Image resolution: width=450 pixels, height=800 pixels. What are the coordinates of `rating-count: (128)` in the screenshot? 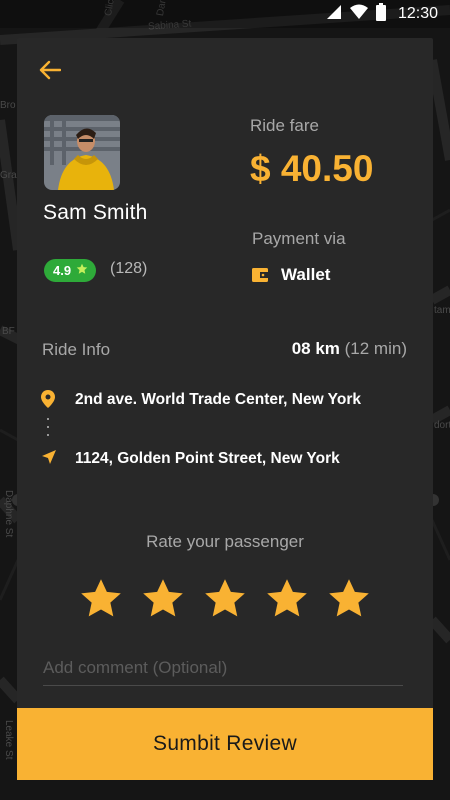 It's located at (129, 268).